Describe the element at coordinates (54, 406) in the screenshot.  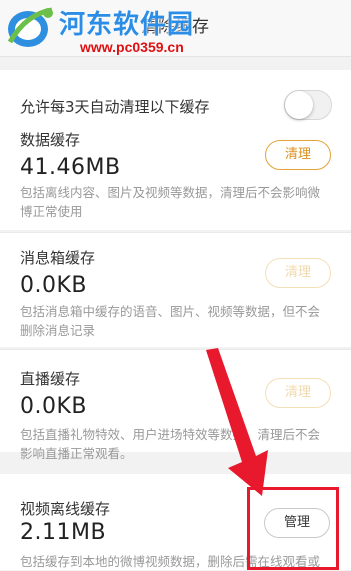
I see `live-cache-size: 0.0KB` at that location.